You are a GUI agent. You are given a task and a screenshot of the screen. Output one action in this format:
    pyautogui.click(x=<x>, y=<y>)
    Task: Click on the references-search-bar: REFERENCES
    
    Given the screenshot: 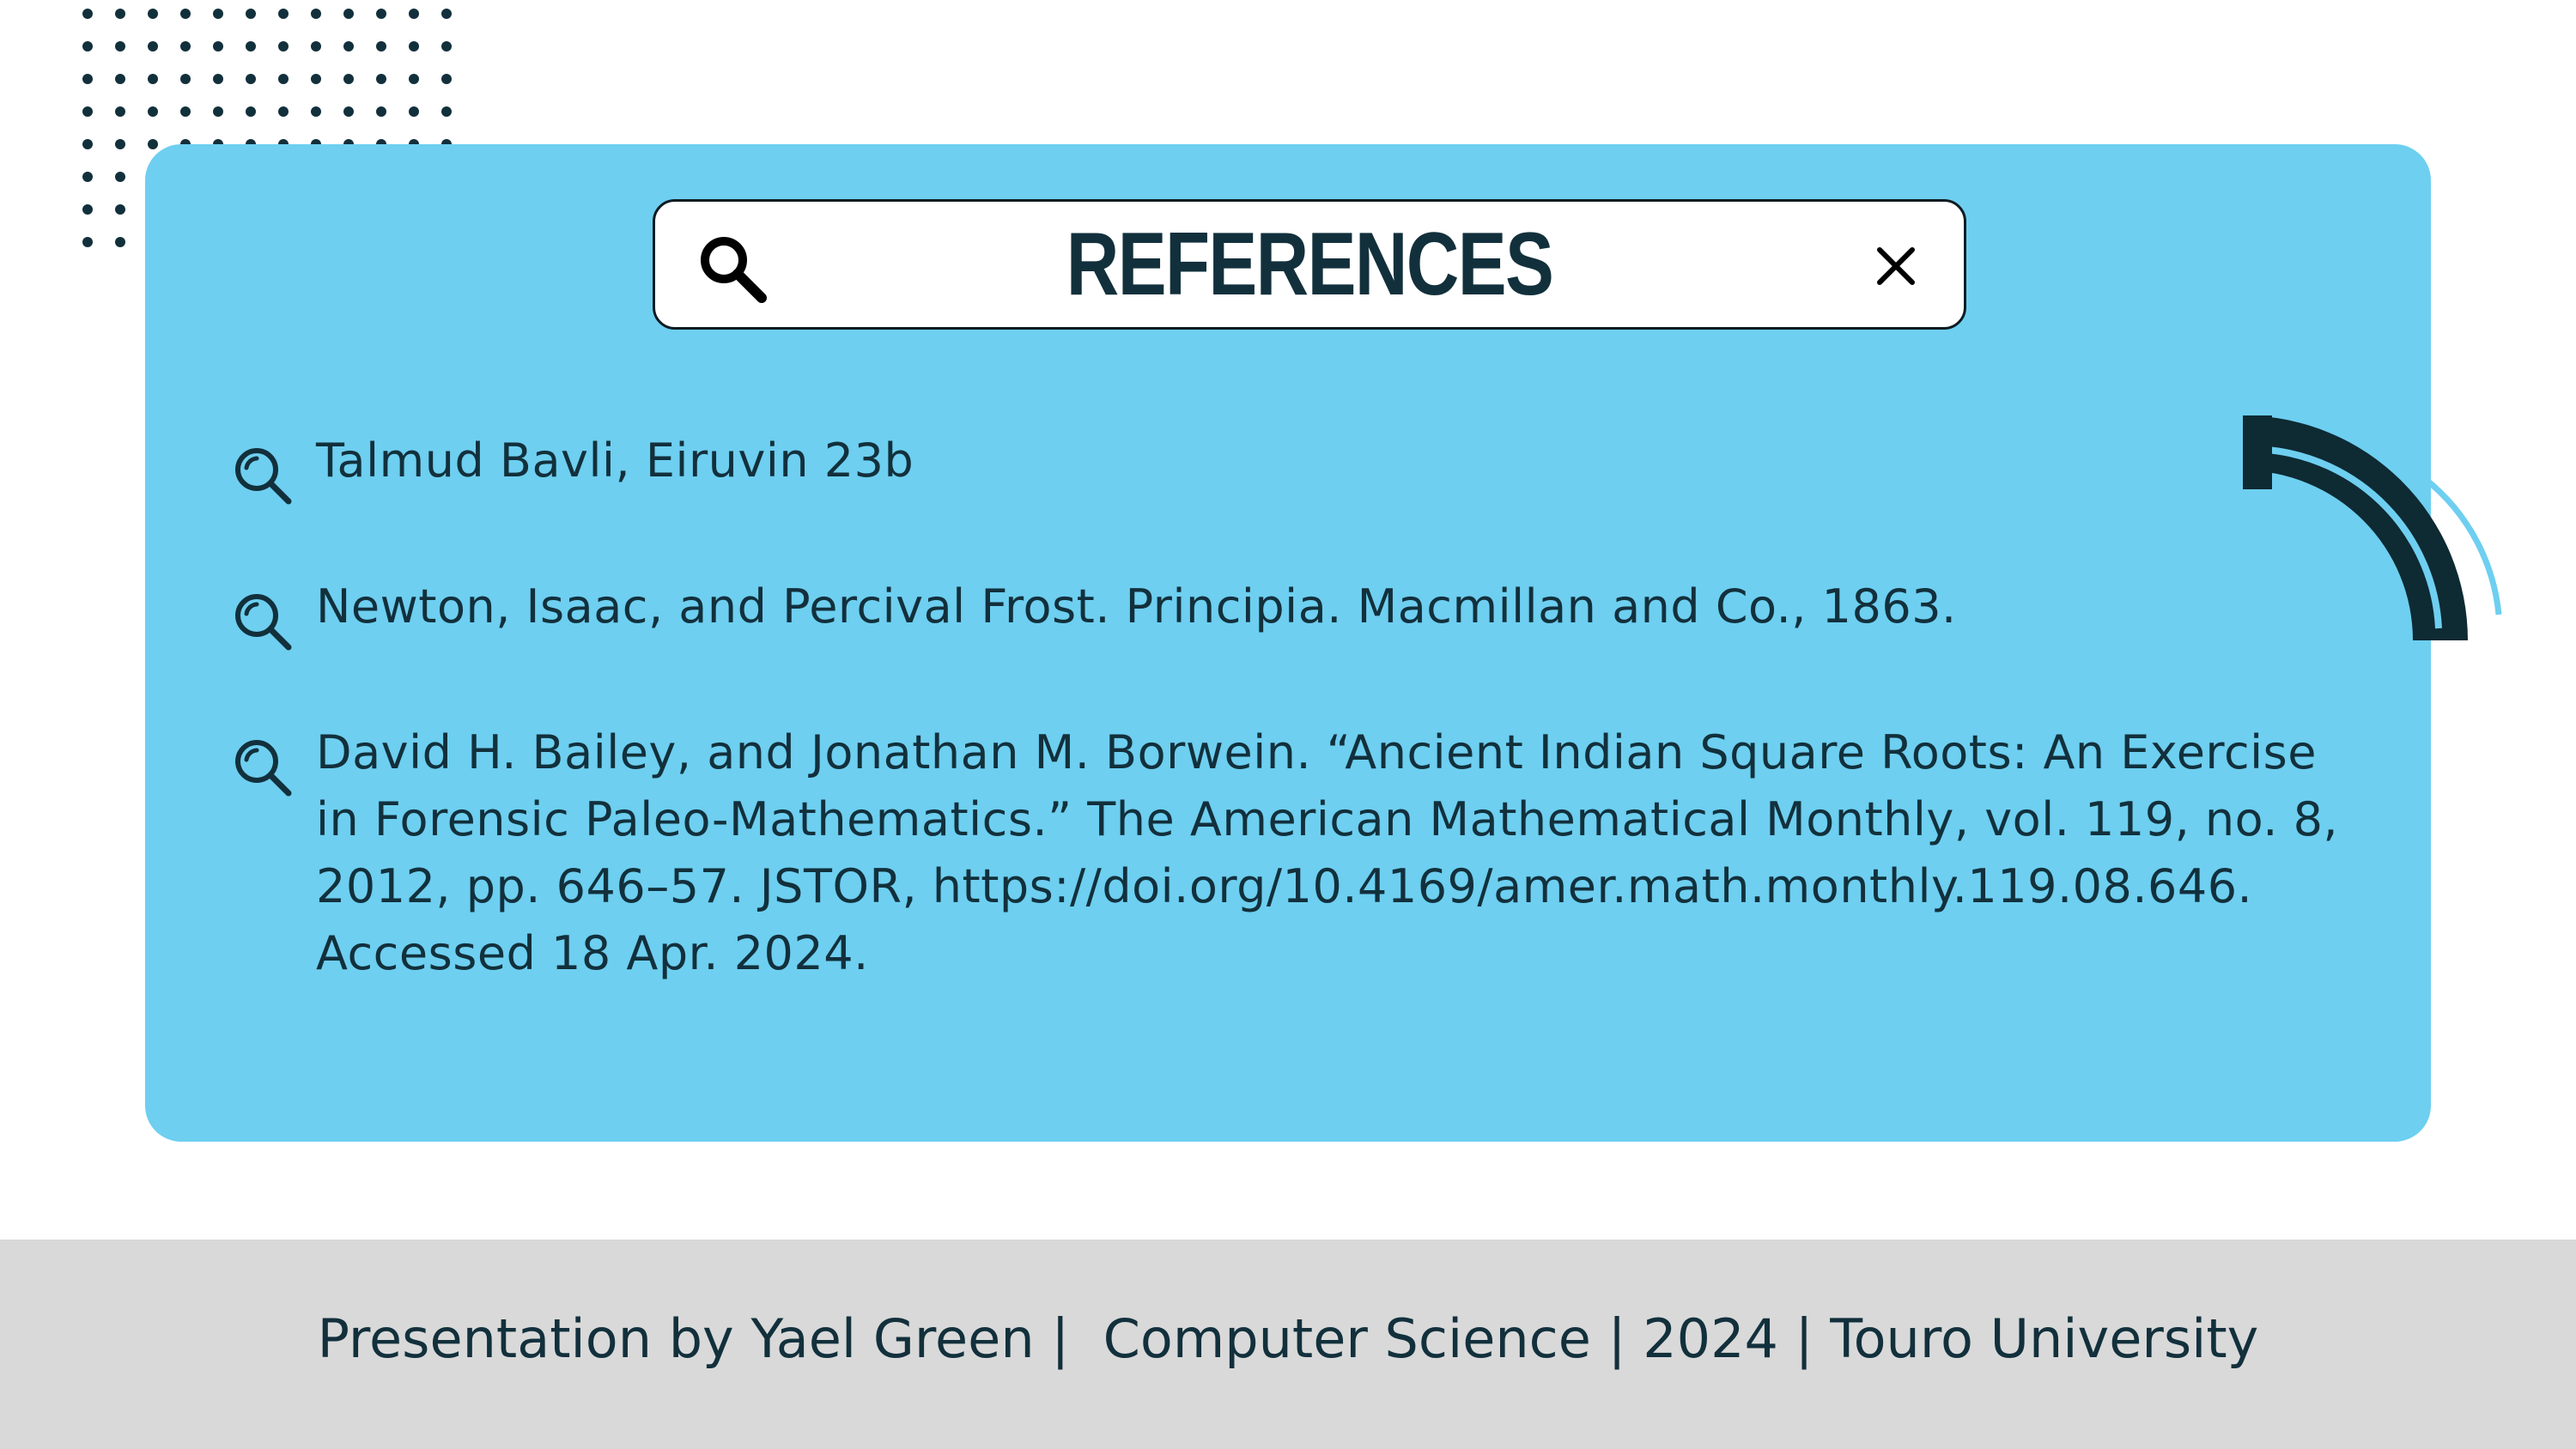 What is the action you would take?
    pyautogui.click(x=1309, y=264)
    